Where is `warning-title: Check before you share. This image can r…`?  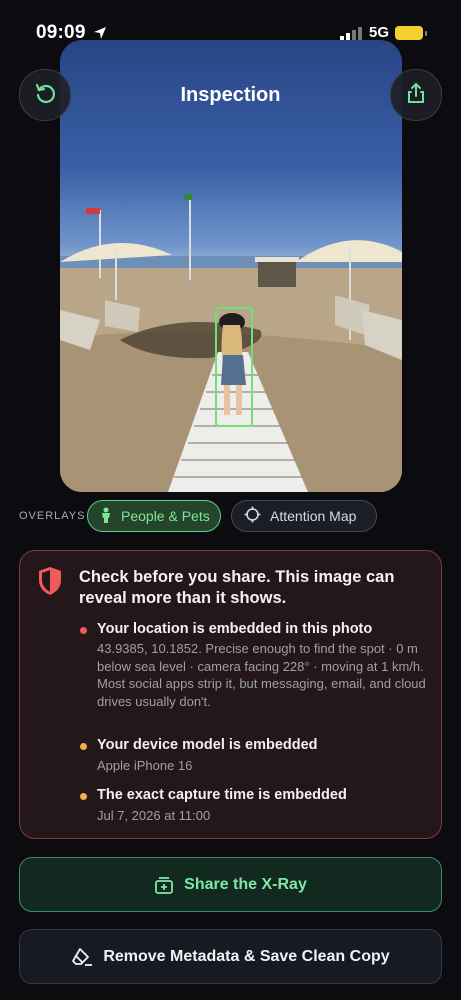
warning-title: Check before you share. This image can r… is located at coordinates (237, 587).